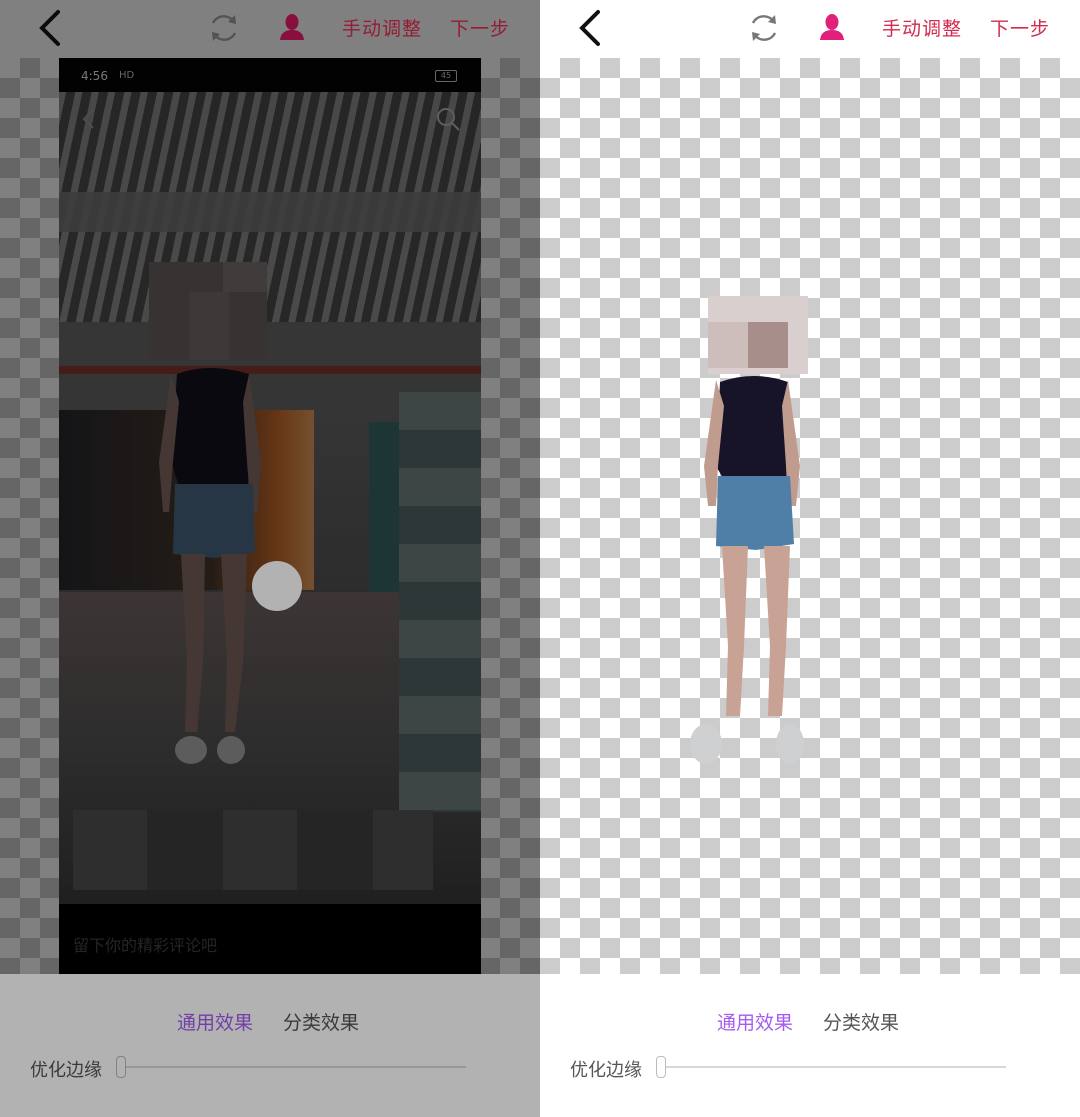 This screenshot has height=1117, width=1080. Describe the element at coordinates (440, 602) in the screenshot. I see `pixelation-right` at that location.